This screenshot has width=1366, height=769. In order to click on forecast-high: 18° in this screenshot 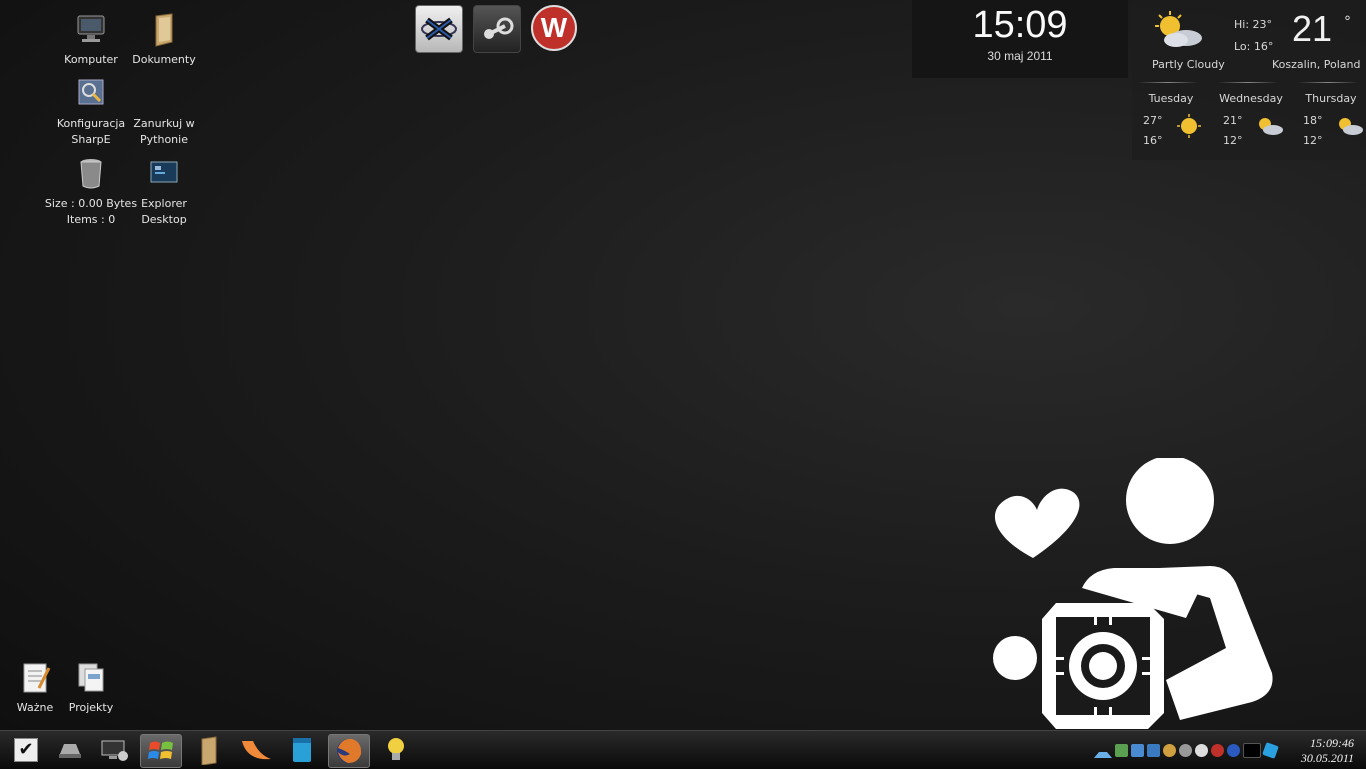, I will do `click(1313, 120)`.